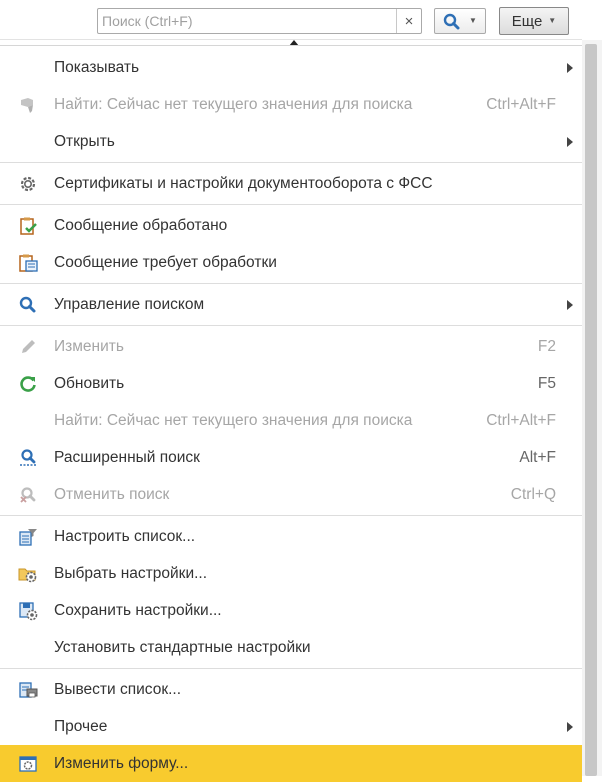  What do you see at coordinates (291, 262) in the screenshot?
I see `menu-item-message-needs-processing: Сообщение требует обработки` at bounding box center [291, 262].